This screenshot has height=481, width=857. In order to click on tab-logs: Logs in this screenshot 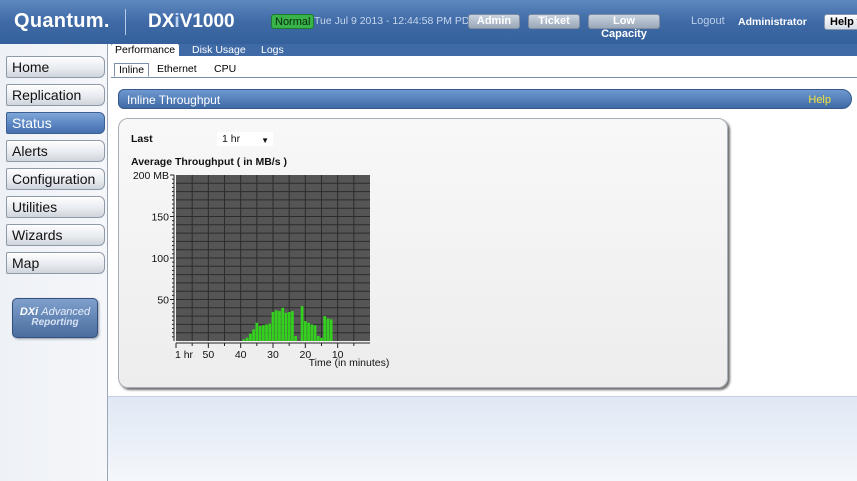, I will do `click(272, 50)`.